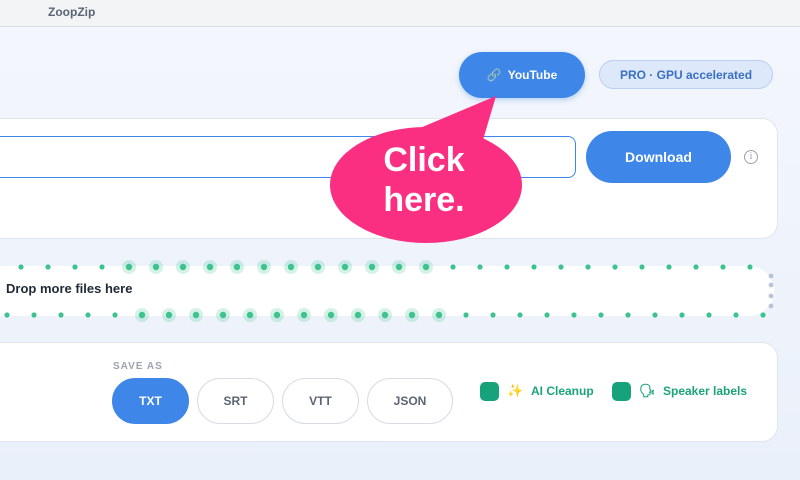  I want to click on click-here-callout, so click(426, 169).